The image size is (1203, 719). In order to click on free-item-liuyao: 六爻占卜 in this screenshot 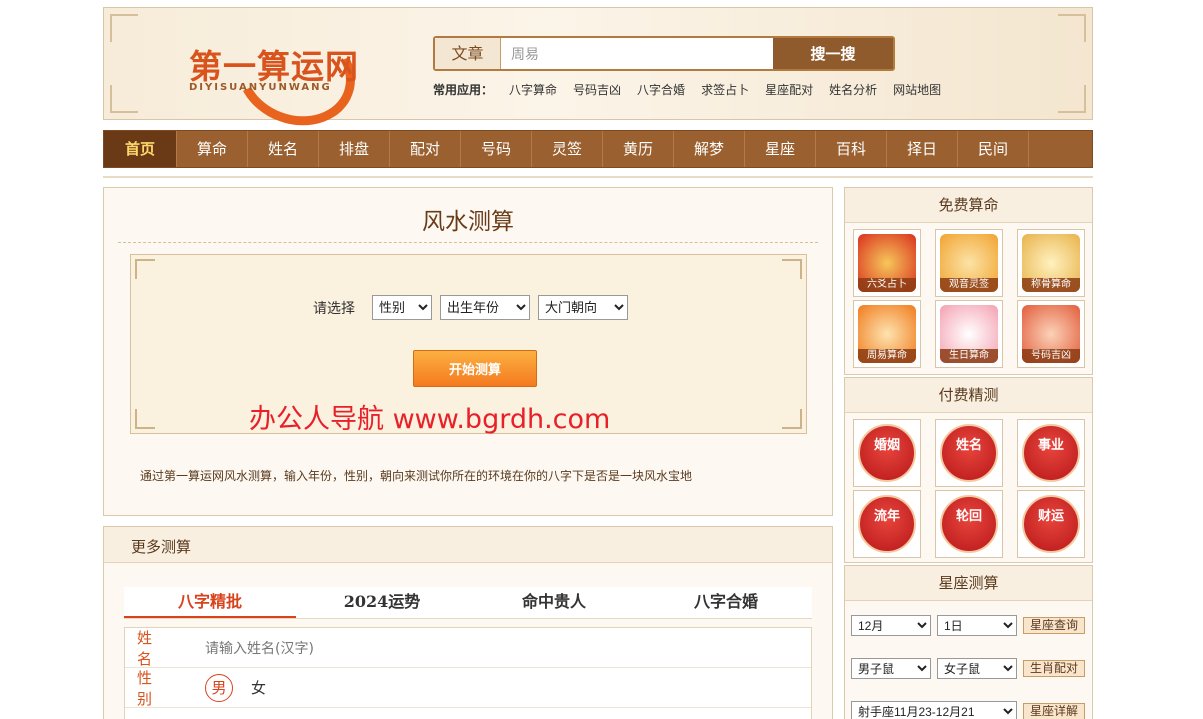, I will do `click(887, 263)`.